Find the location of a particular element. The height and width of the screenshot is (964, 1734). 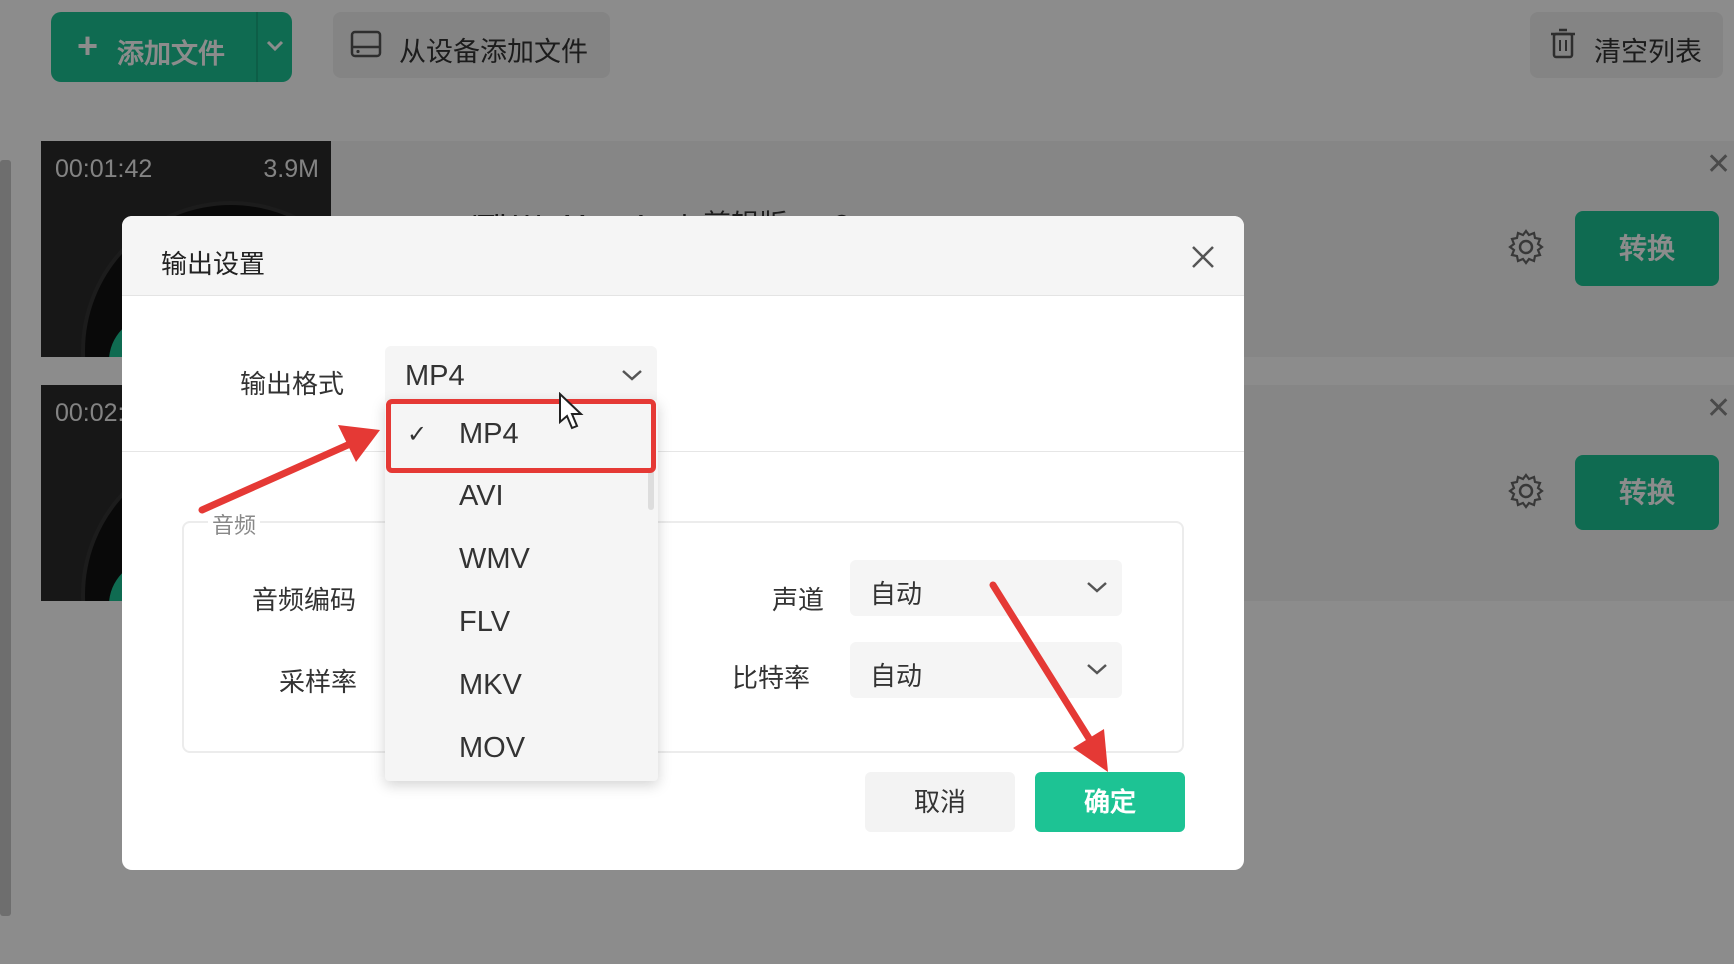

channel-select: 自动 is located at coordinates (986, 588).